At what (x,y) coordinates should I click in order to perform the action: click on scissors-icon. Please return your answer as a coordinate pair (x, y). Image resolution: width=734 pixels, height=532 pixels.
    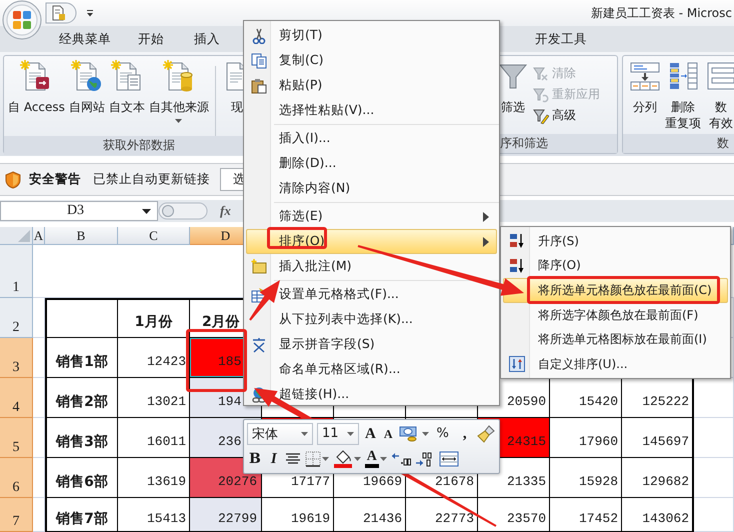
    Looking at the image, I should click on (259, 36).